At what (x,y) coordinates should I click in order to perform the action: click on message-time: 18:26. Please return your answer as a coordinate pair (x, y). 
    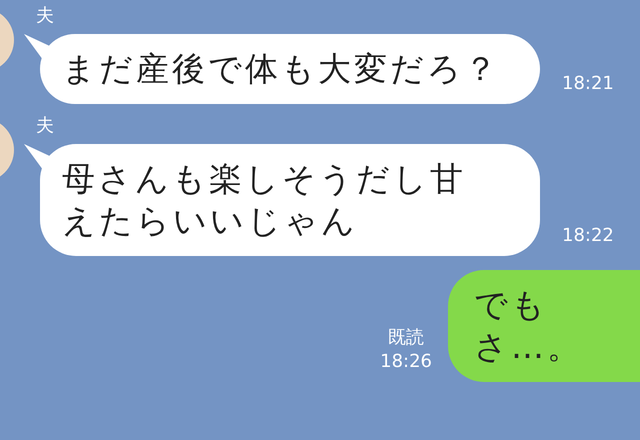
    Looking at the image, I should click on (406, 362).